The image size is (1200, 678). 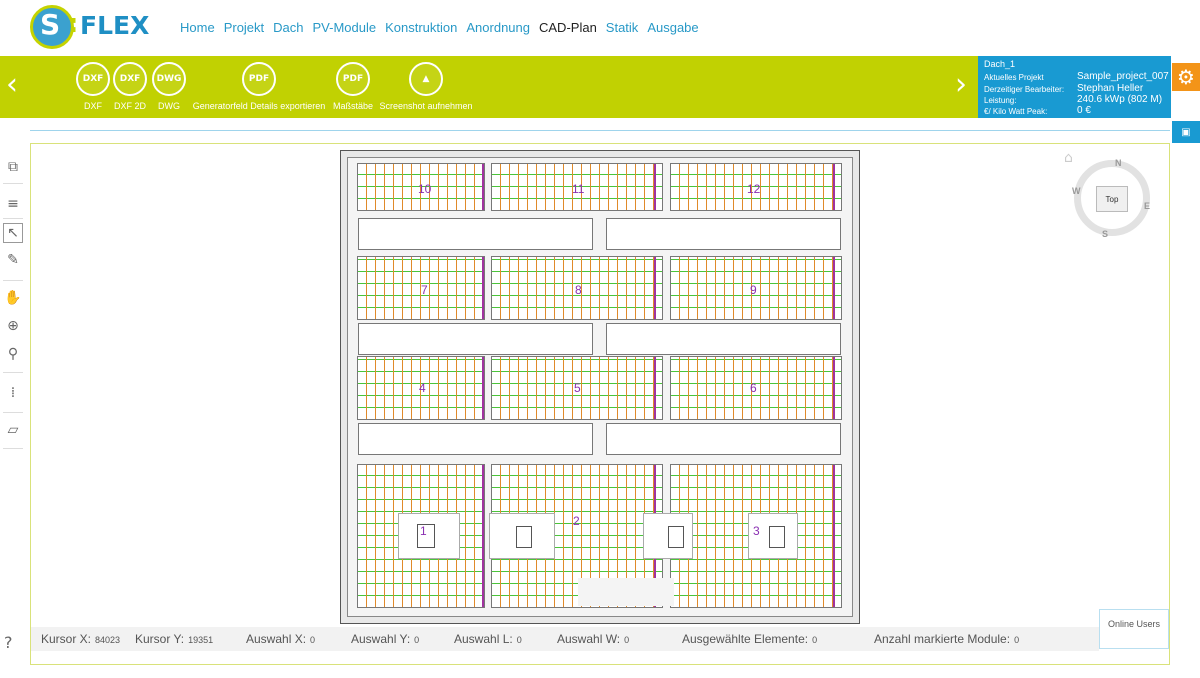 I want to click on chevron-left-icon: ‹, so click(x=14, y=85).